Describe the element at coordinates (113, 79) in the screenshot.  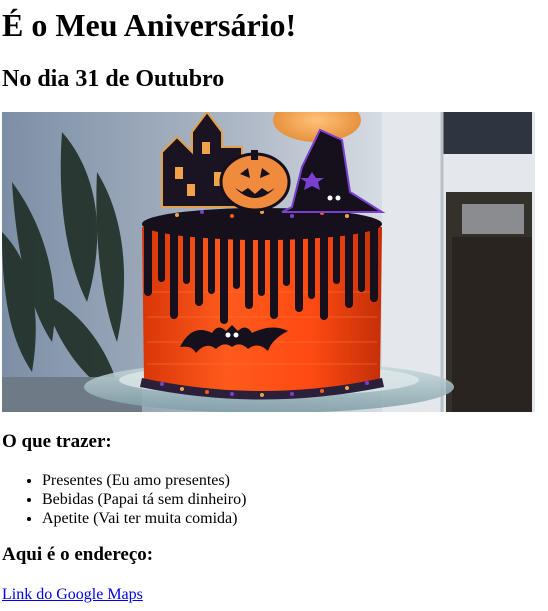
I see `date-heading: No dia 31 de Outubro` at that location.